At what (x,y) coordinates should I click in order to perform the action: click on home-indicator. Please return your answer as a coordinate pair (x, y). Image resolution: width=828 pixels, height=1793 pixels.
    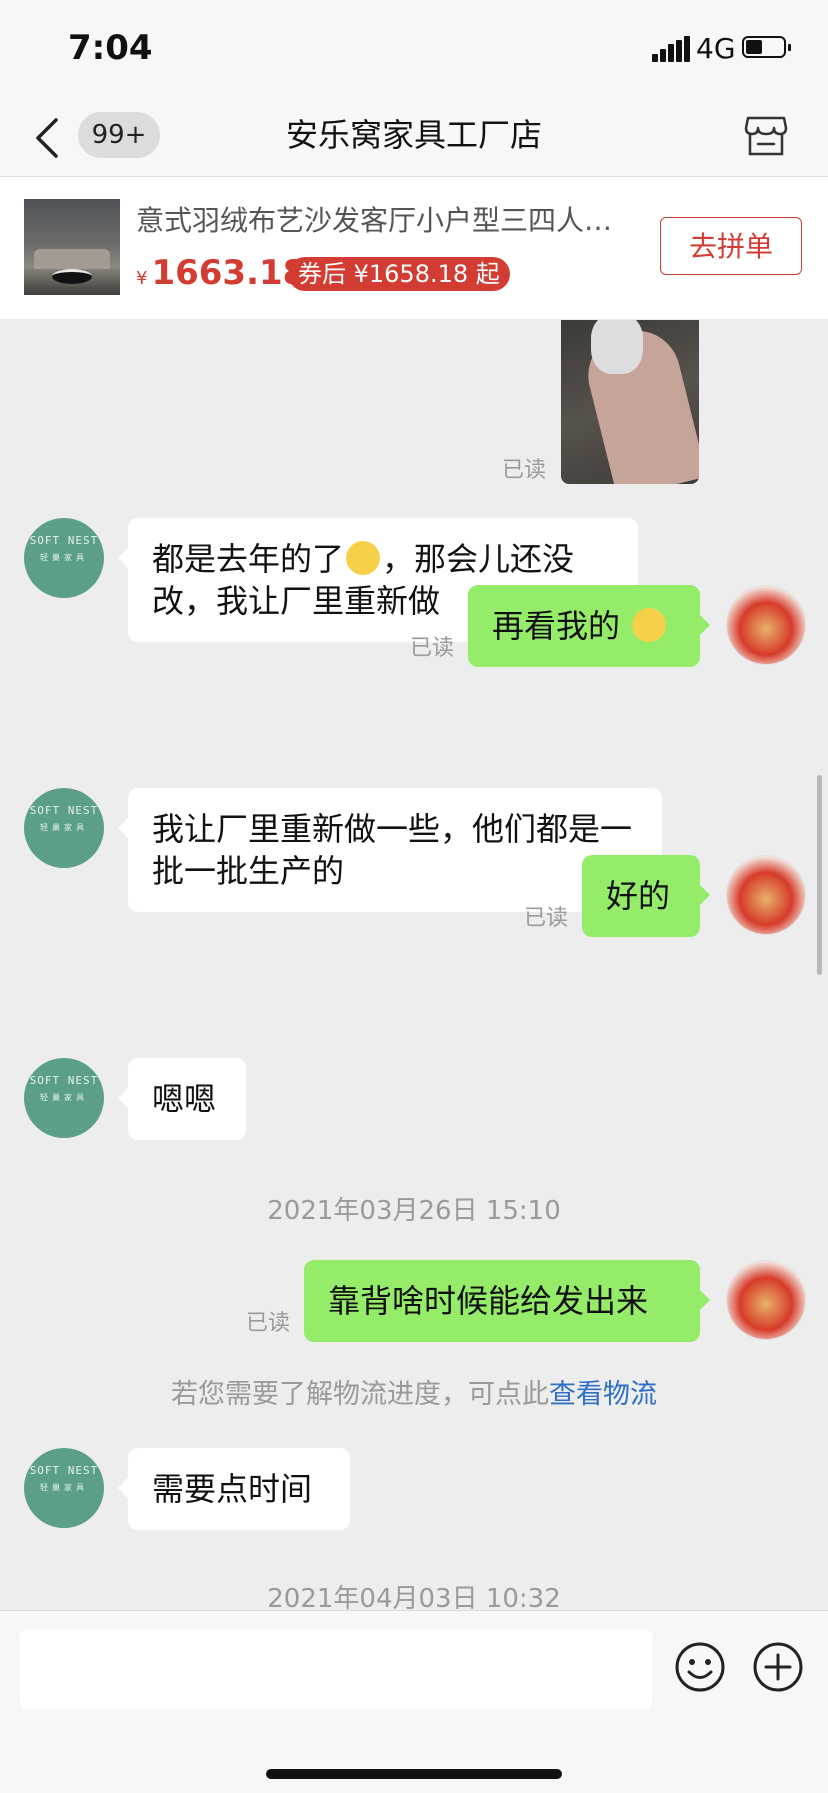
    Looking at the image, I should click on (414, 1774).